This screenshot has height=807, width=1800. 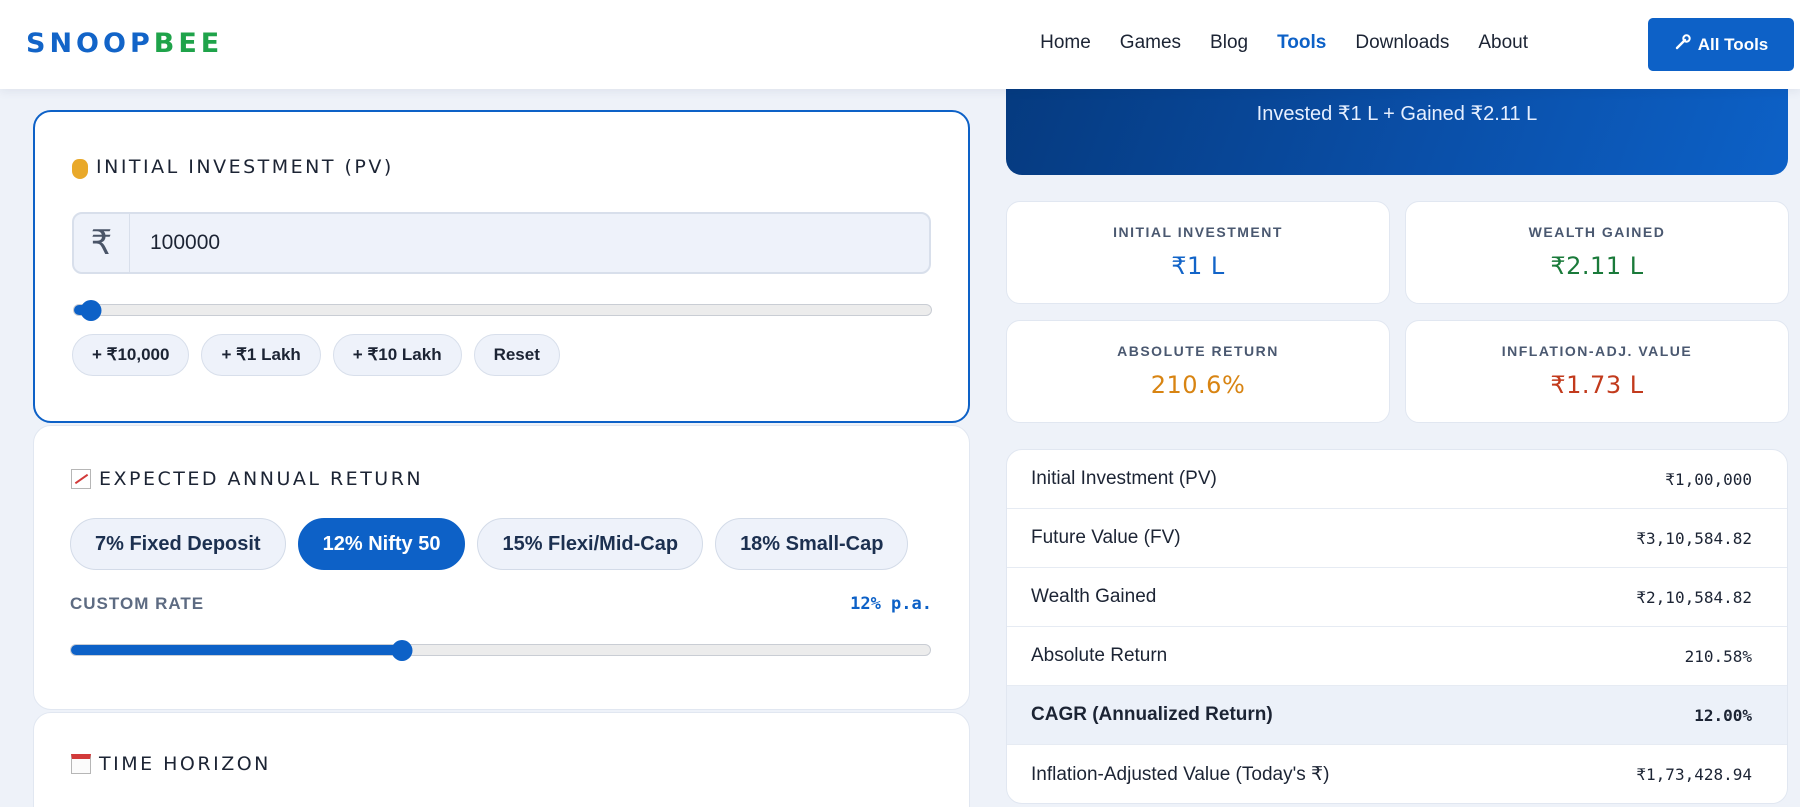 I want to click on initial-investment-title-row: INITIAL INVESTMENT (PV), so click(x=233, y=167).